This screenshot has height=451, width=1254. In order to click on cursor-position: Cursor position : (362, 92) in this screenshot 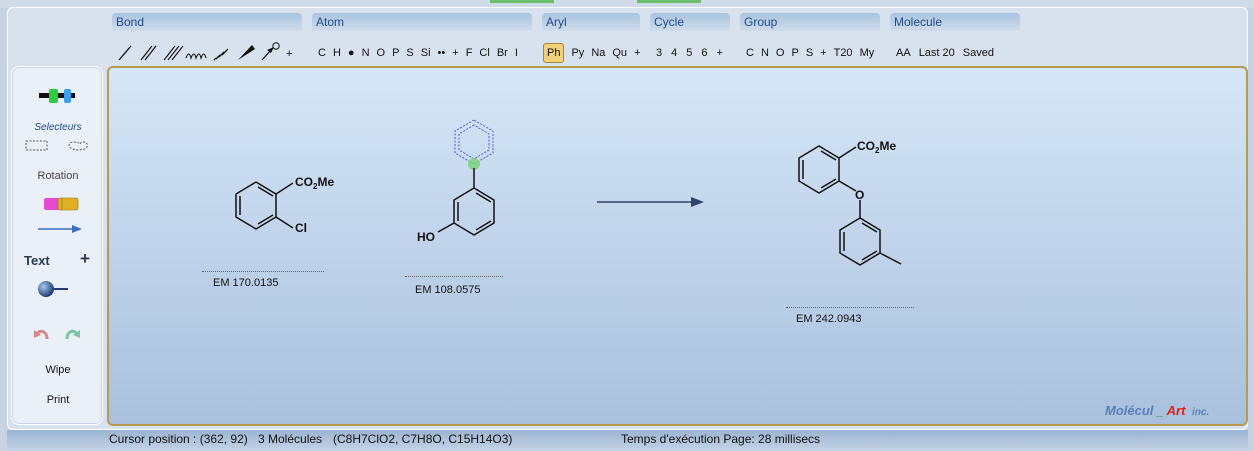, I will do `click(178, 439)`.